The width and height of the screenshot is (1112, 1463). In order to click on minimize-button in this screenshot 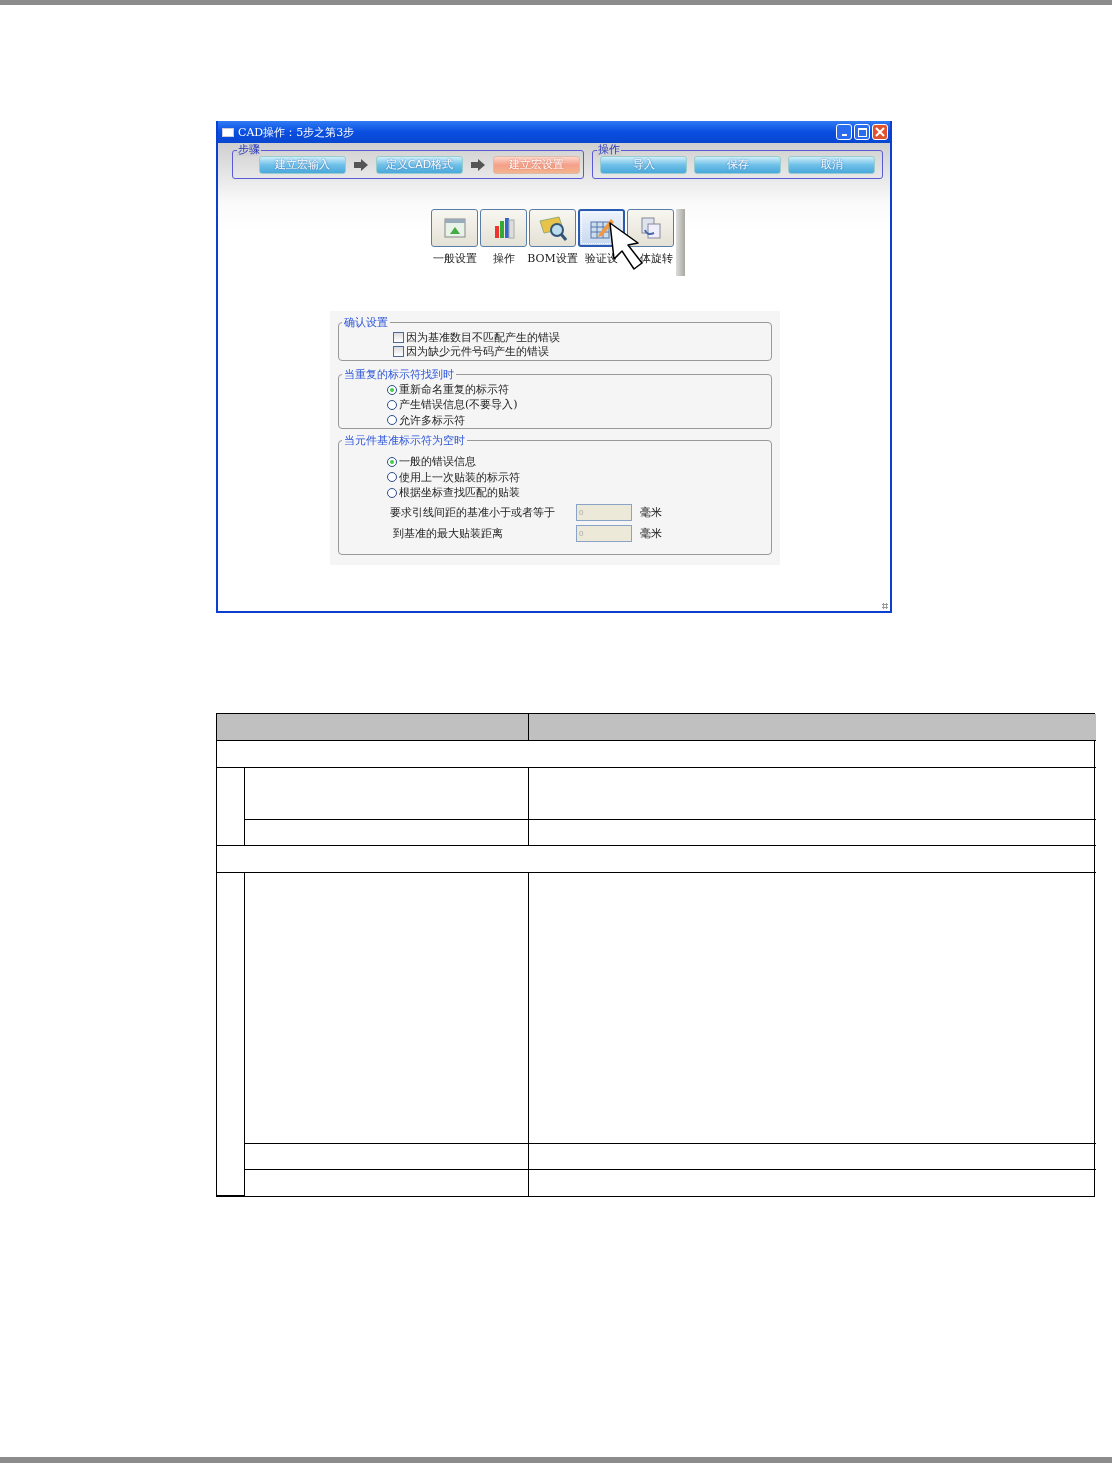, I will do `click(844, 132)`.